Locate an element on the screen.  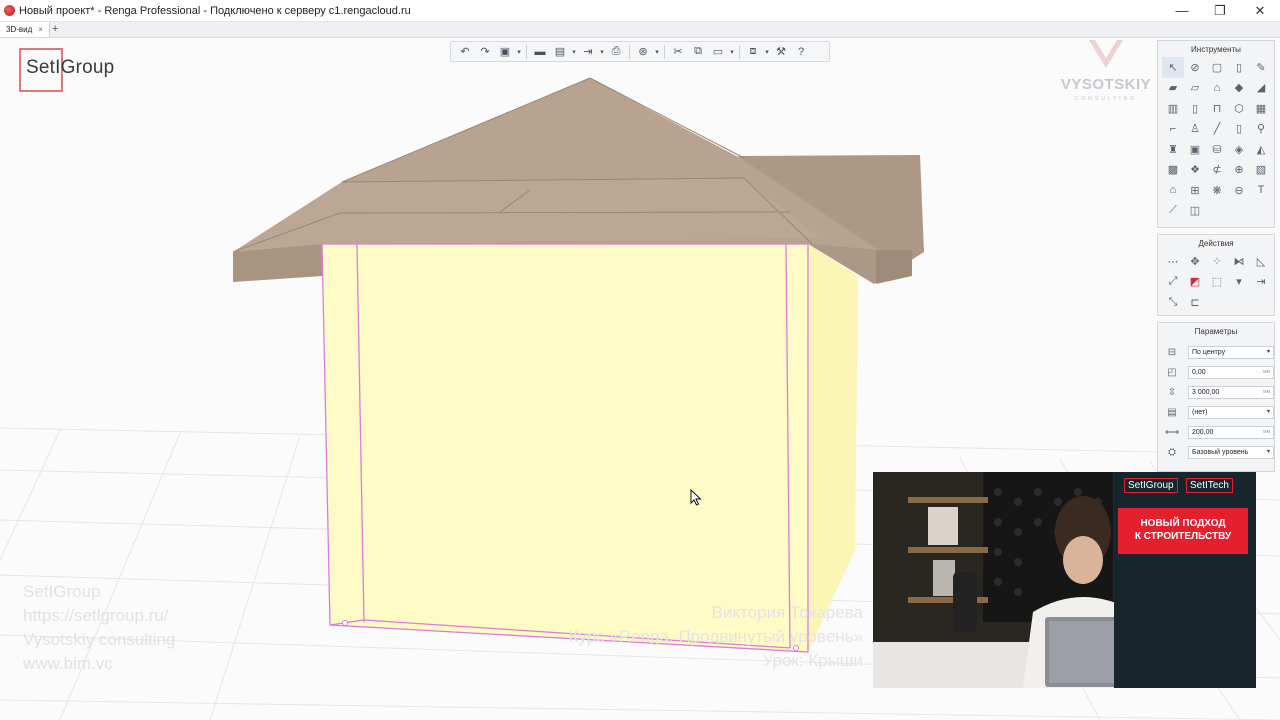
view-cube-icon: ▣ is located at coordinates (505, 52).